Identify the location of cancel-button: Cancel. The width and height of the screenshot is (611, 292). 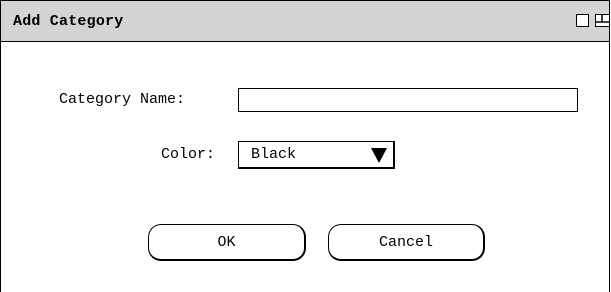
(406, 242).